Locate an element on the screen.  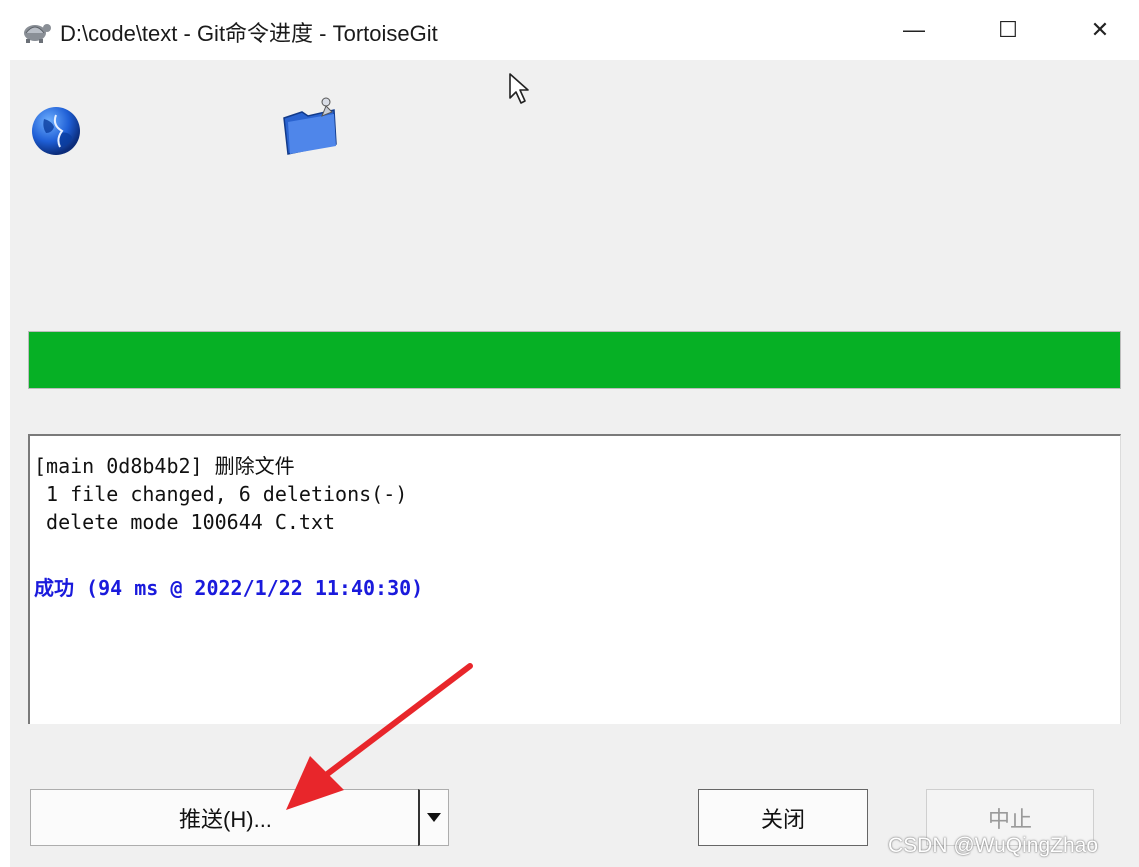
maximize-button: ☐ is located at coordinates (1008, 30).